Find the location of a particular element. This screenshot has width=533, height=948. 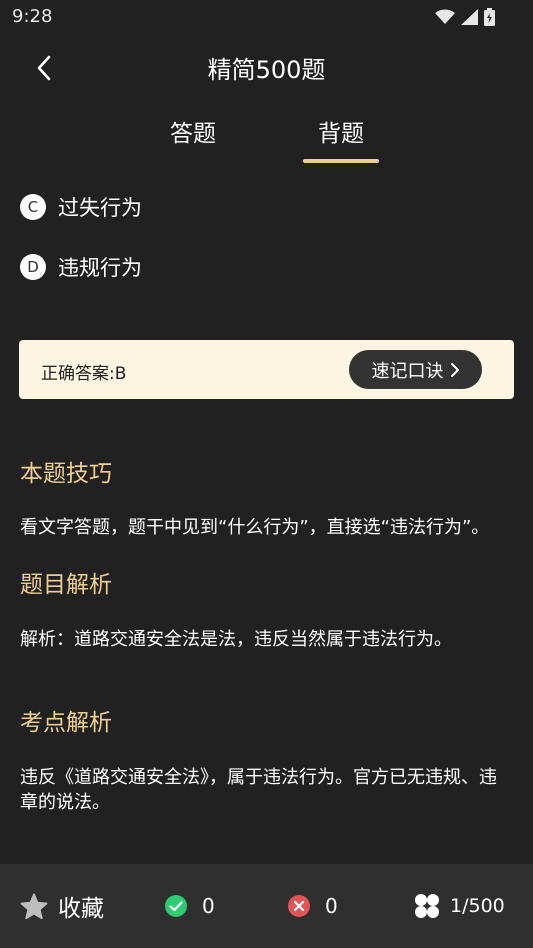

section-body-tip: 看文字答题，题干中见到“什么行为”，直接选“违法行为”。 is located at coordinates (255, 527).